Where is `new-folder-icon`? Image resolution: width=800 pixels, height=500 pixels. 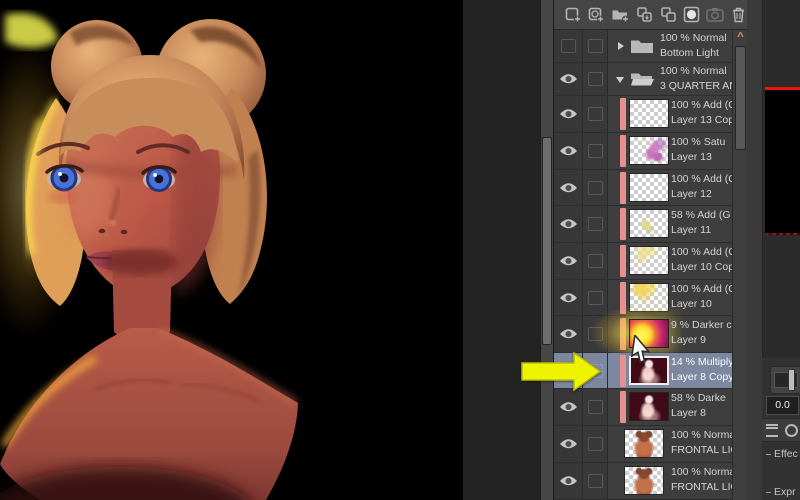
new-folder-icon is located at coordinates (620, 14).